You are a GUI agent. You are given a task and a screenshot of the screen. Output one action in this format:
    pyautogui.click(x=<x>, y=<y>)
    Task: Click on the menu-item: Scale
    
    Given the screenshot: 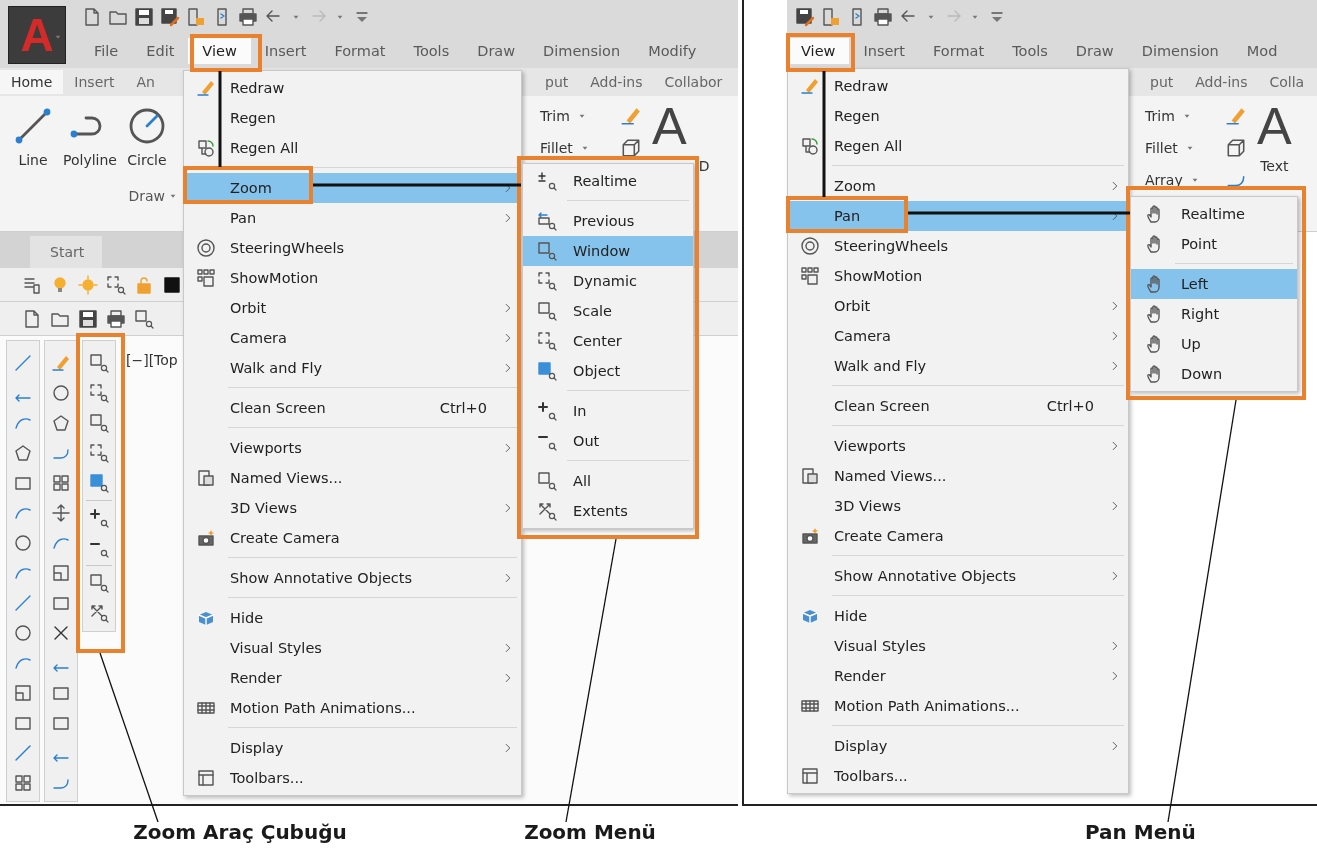 What is the action you would take?
    pyautogui.click(x=608, y=311)
    